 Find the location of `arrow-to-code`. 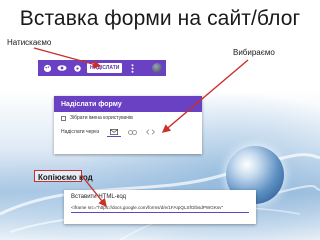

arrow-to-code is located at coordinates (94, 191).